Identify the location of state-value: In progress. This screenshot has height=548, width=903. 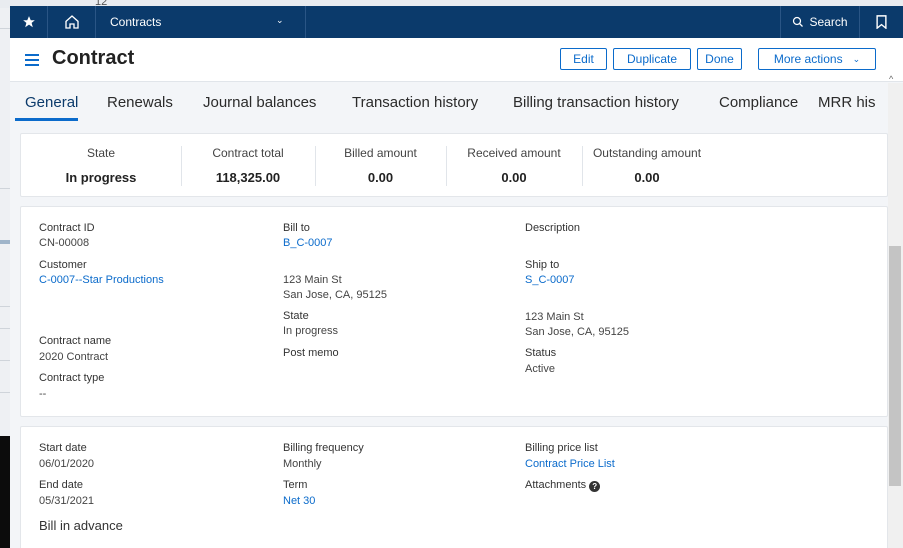
(311, 331).